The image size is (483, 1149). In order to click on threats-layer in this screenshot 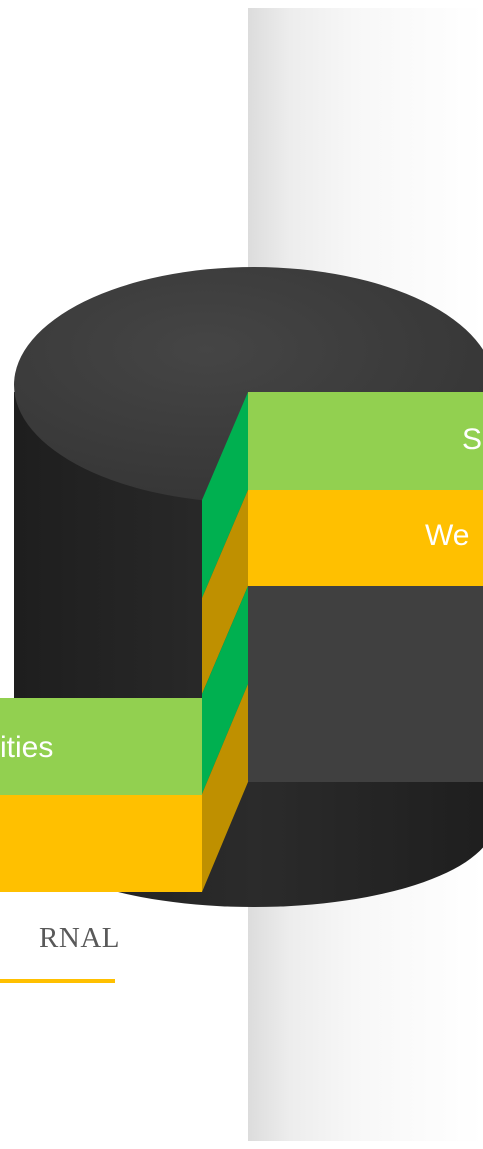, I will do `click(101, 843)`.